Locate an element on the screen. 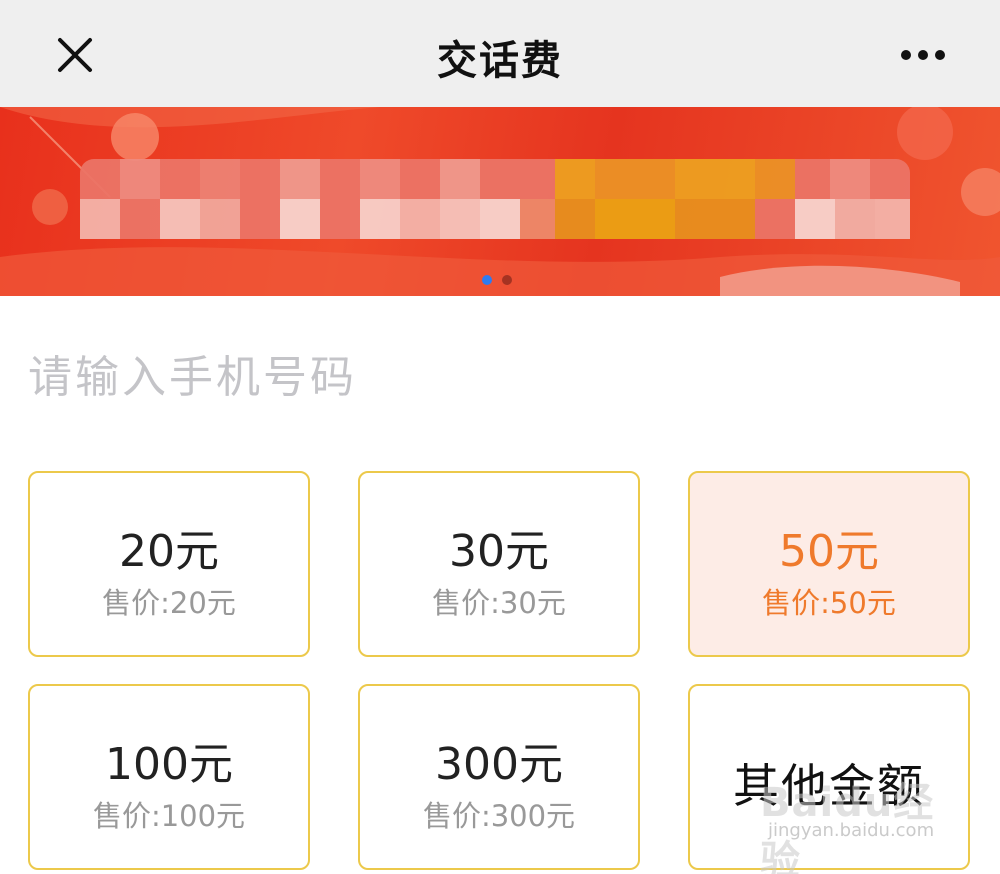  amount-value: 300元 is located at coordinates (499, 764).